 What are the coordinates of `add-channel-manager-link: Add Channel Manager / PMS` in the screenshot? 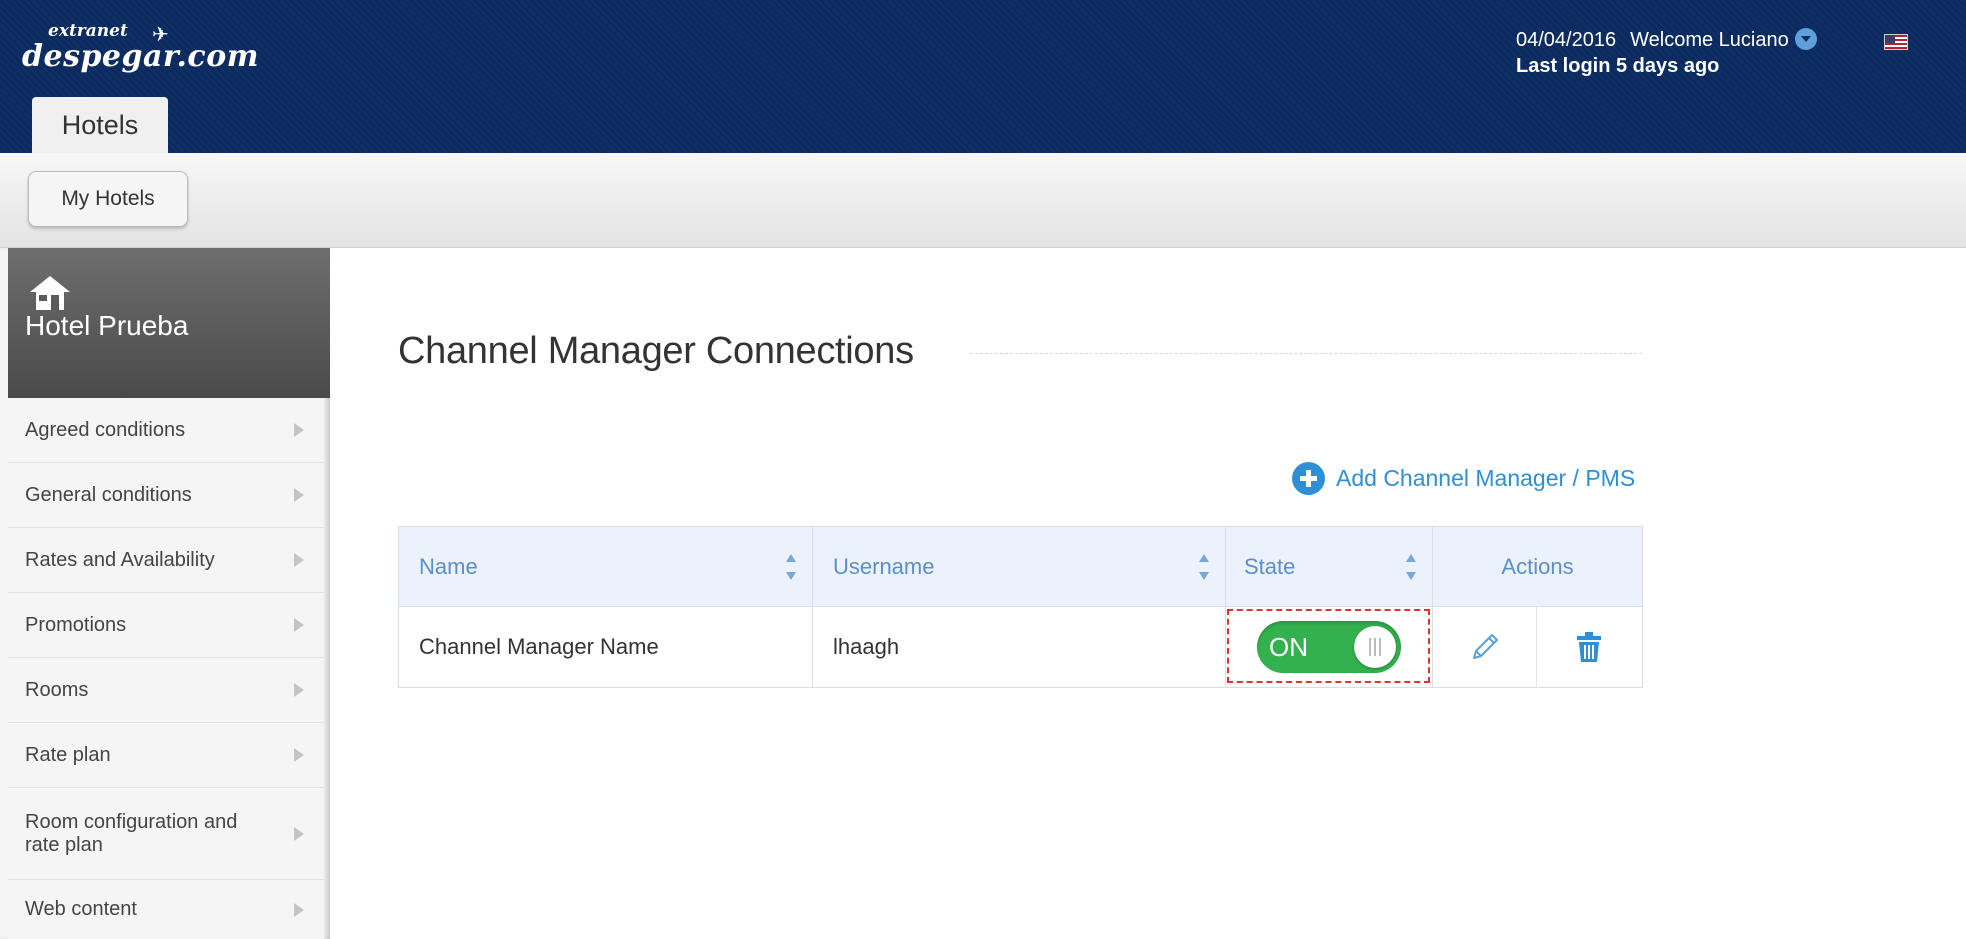 It's located at (1463, 478).